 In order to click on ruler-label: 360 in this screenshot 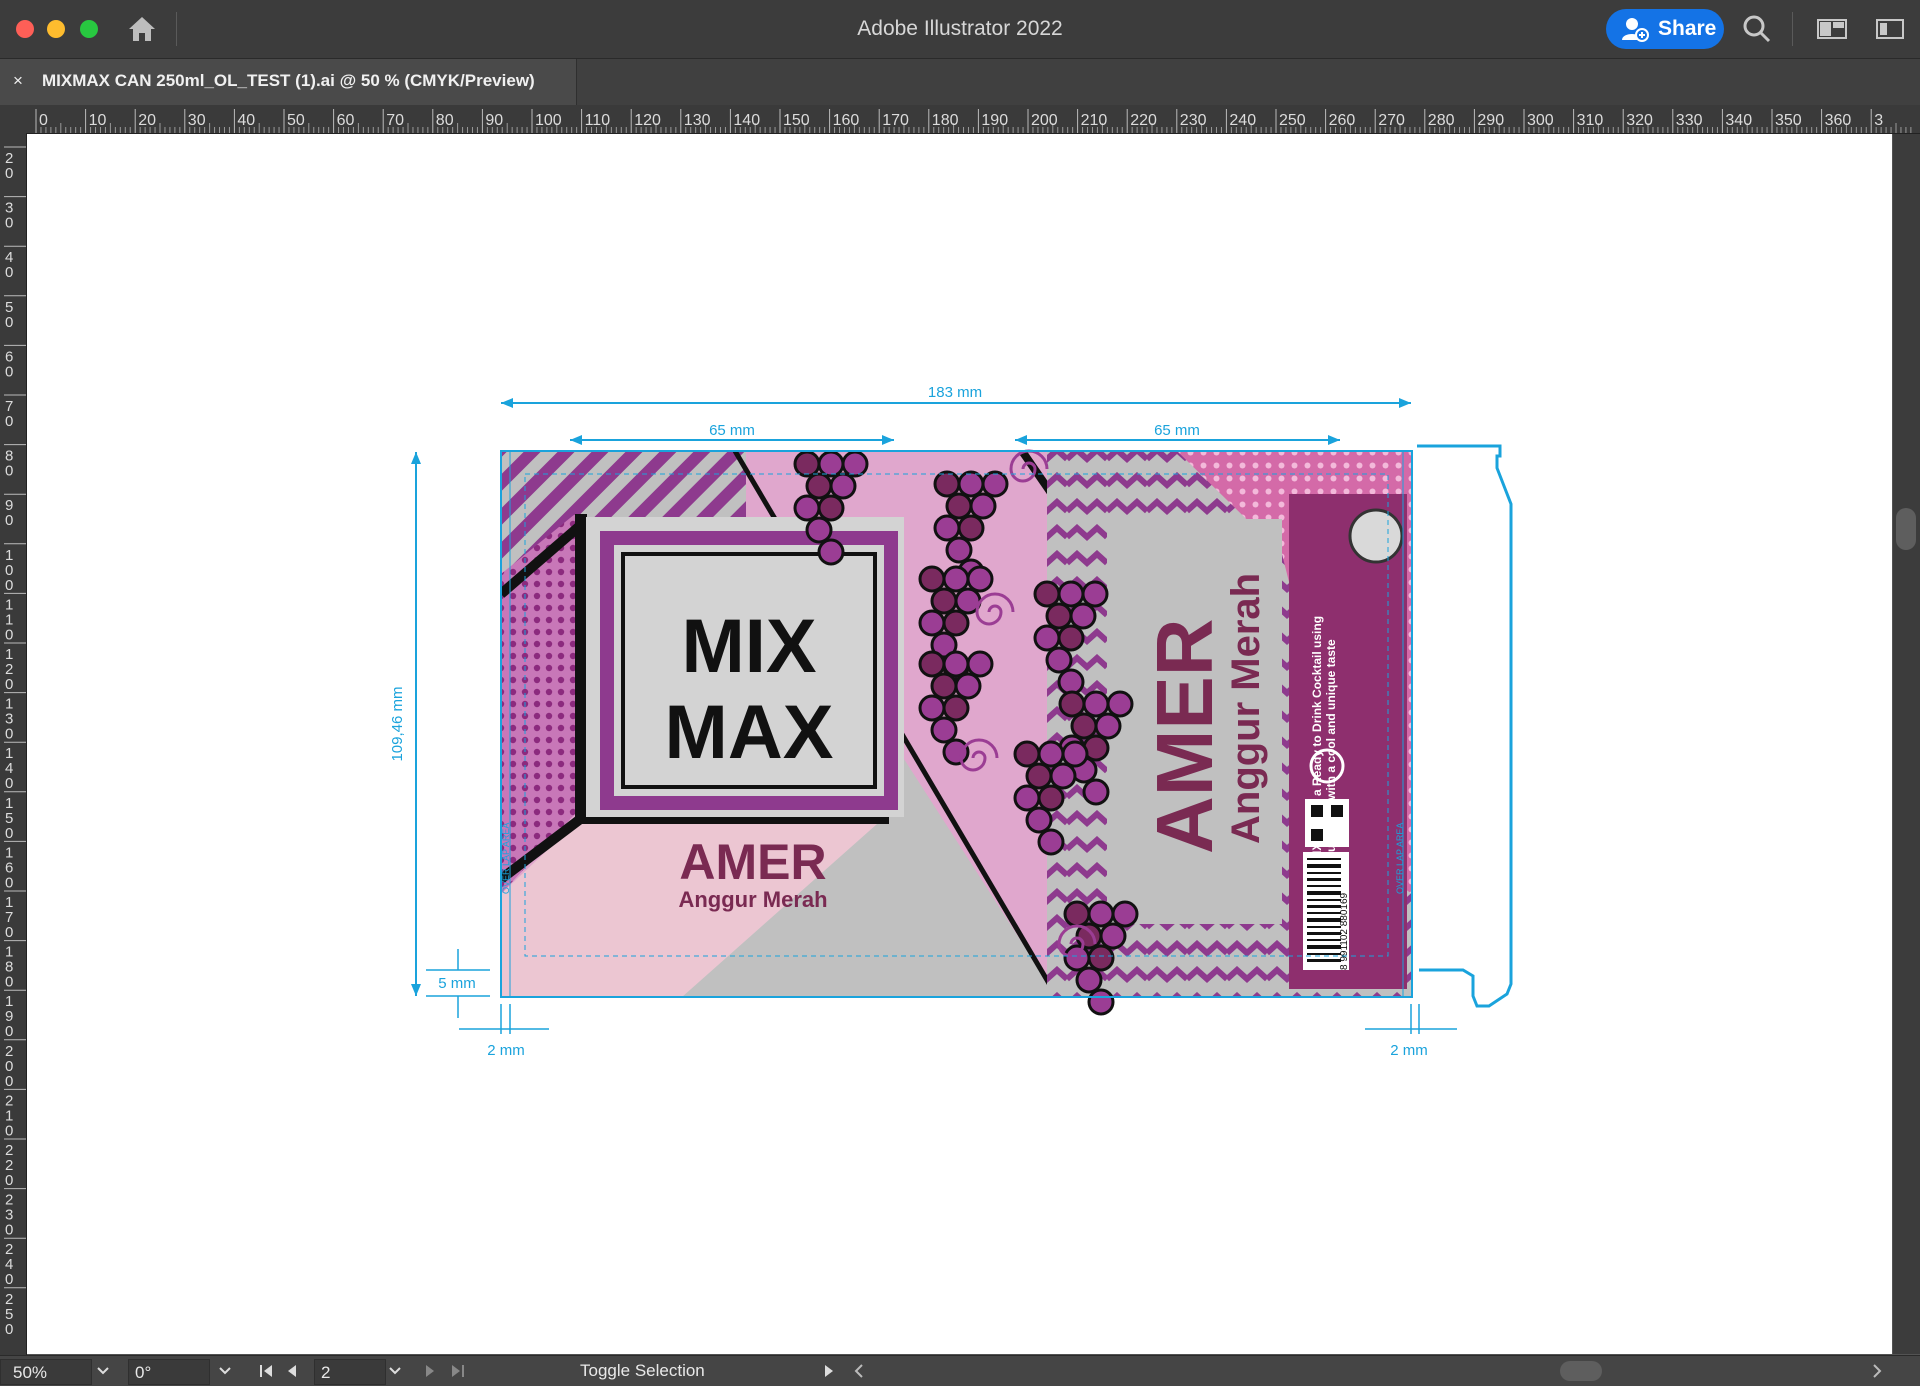, I will do `click(1838, 120)`.